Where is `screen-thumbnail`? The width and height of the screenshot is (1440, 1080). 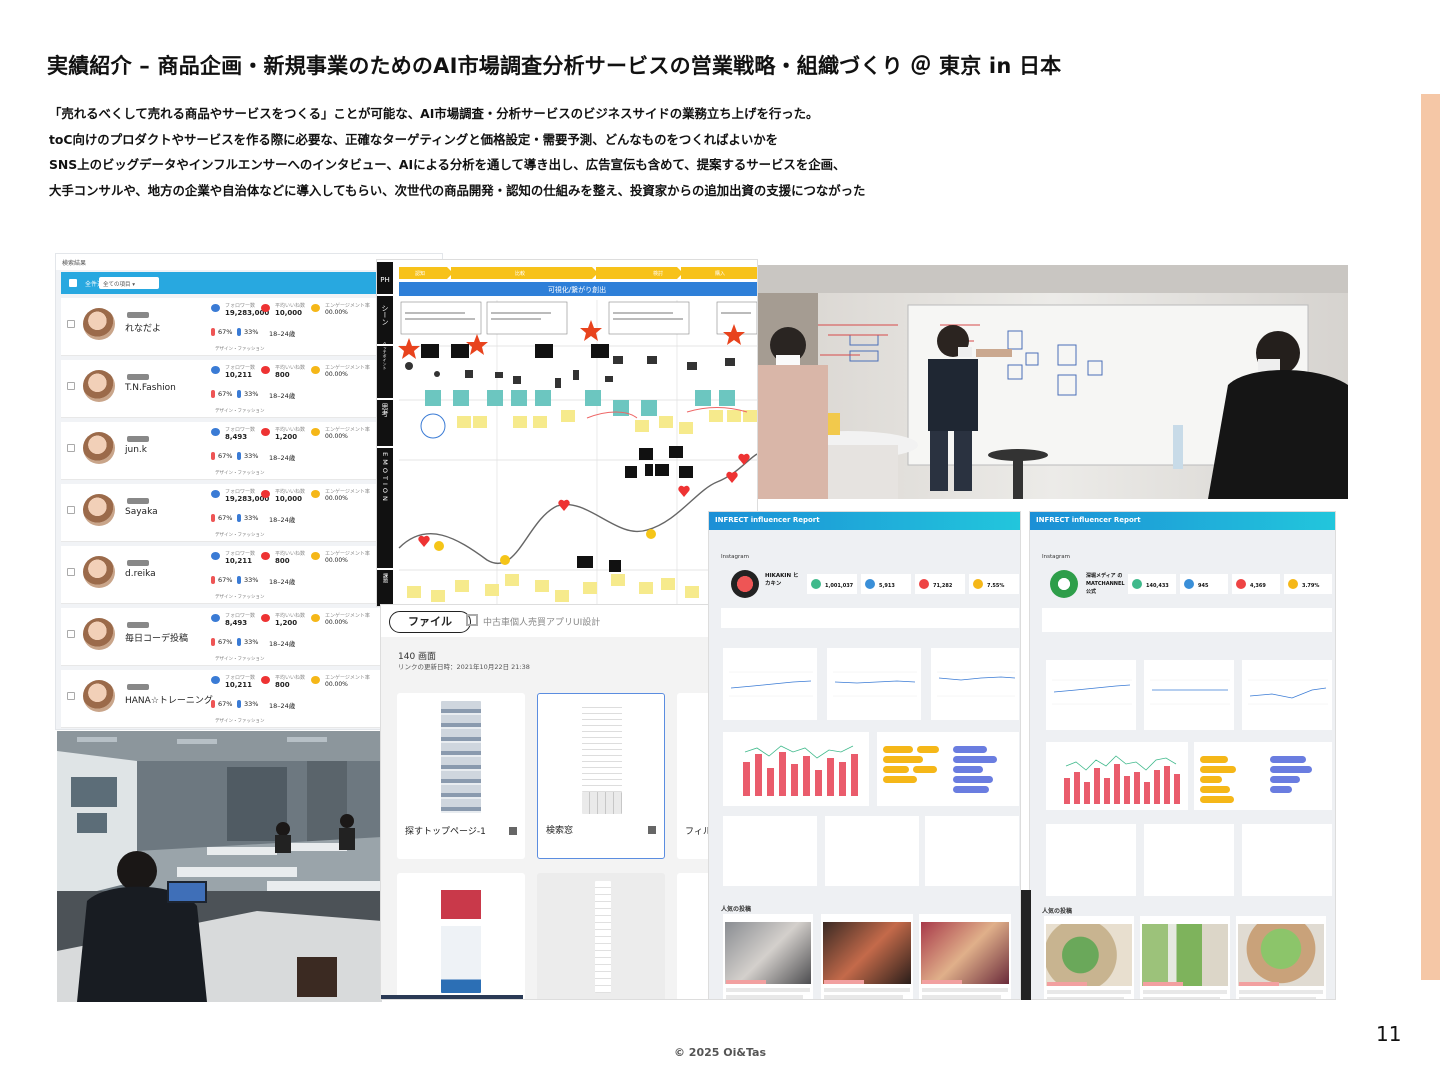 screen-thumbnail is located at coordinates (461, 757).